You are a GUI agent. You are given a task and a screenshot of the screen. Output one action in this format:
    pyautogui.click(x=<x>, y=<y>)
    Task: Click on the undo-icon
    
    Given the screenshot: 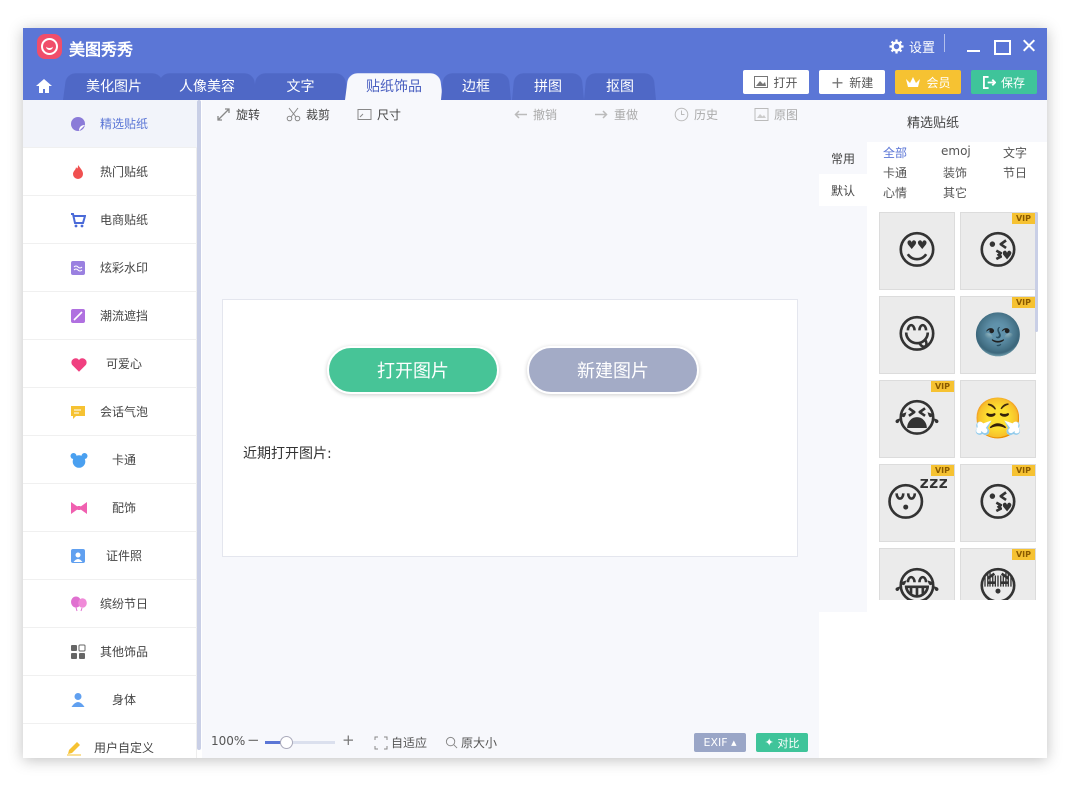 What is the action you would take?
    pyautogui.click(x=520, y=114)
    